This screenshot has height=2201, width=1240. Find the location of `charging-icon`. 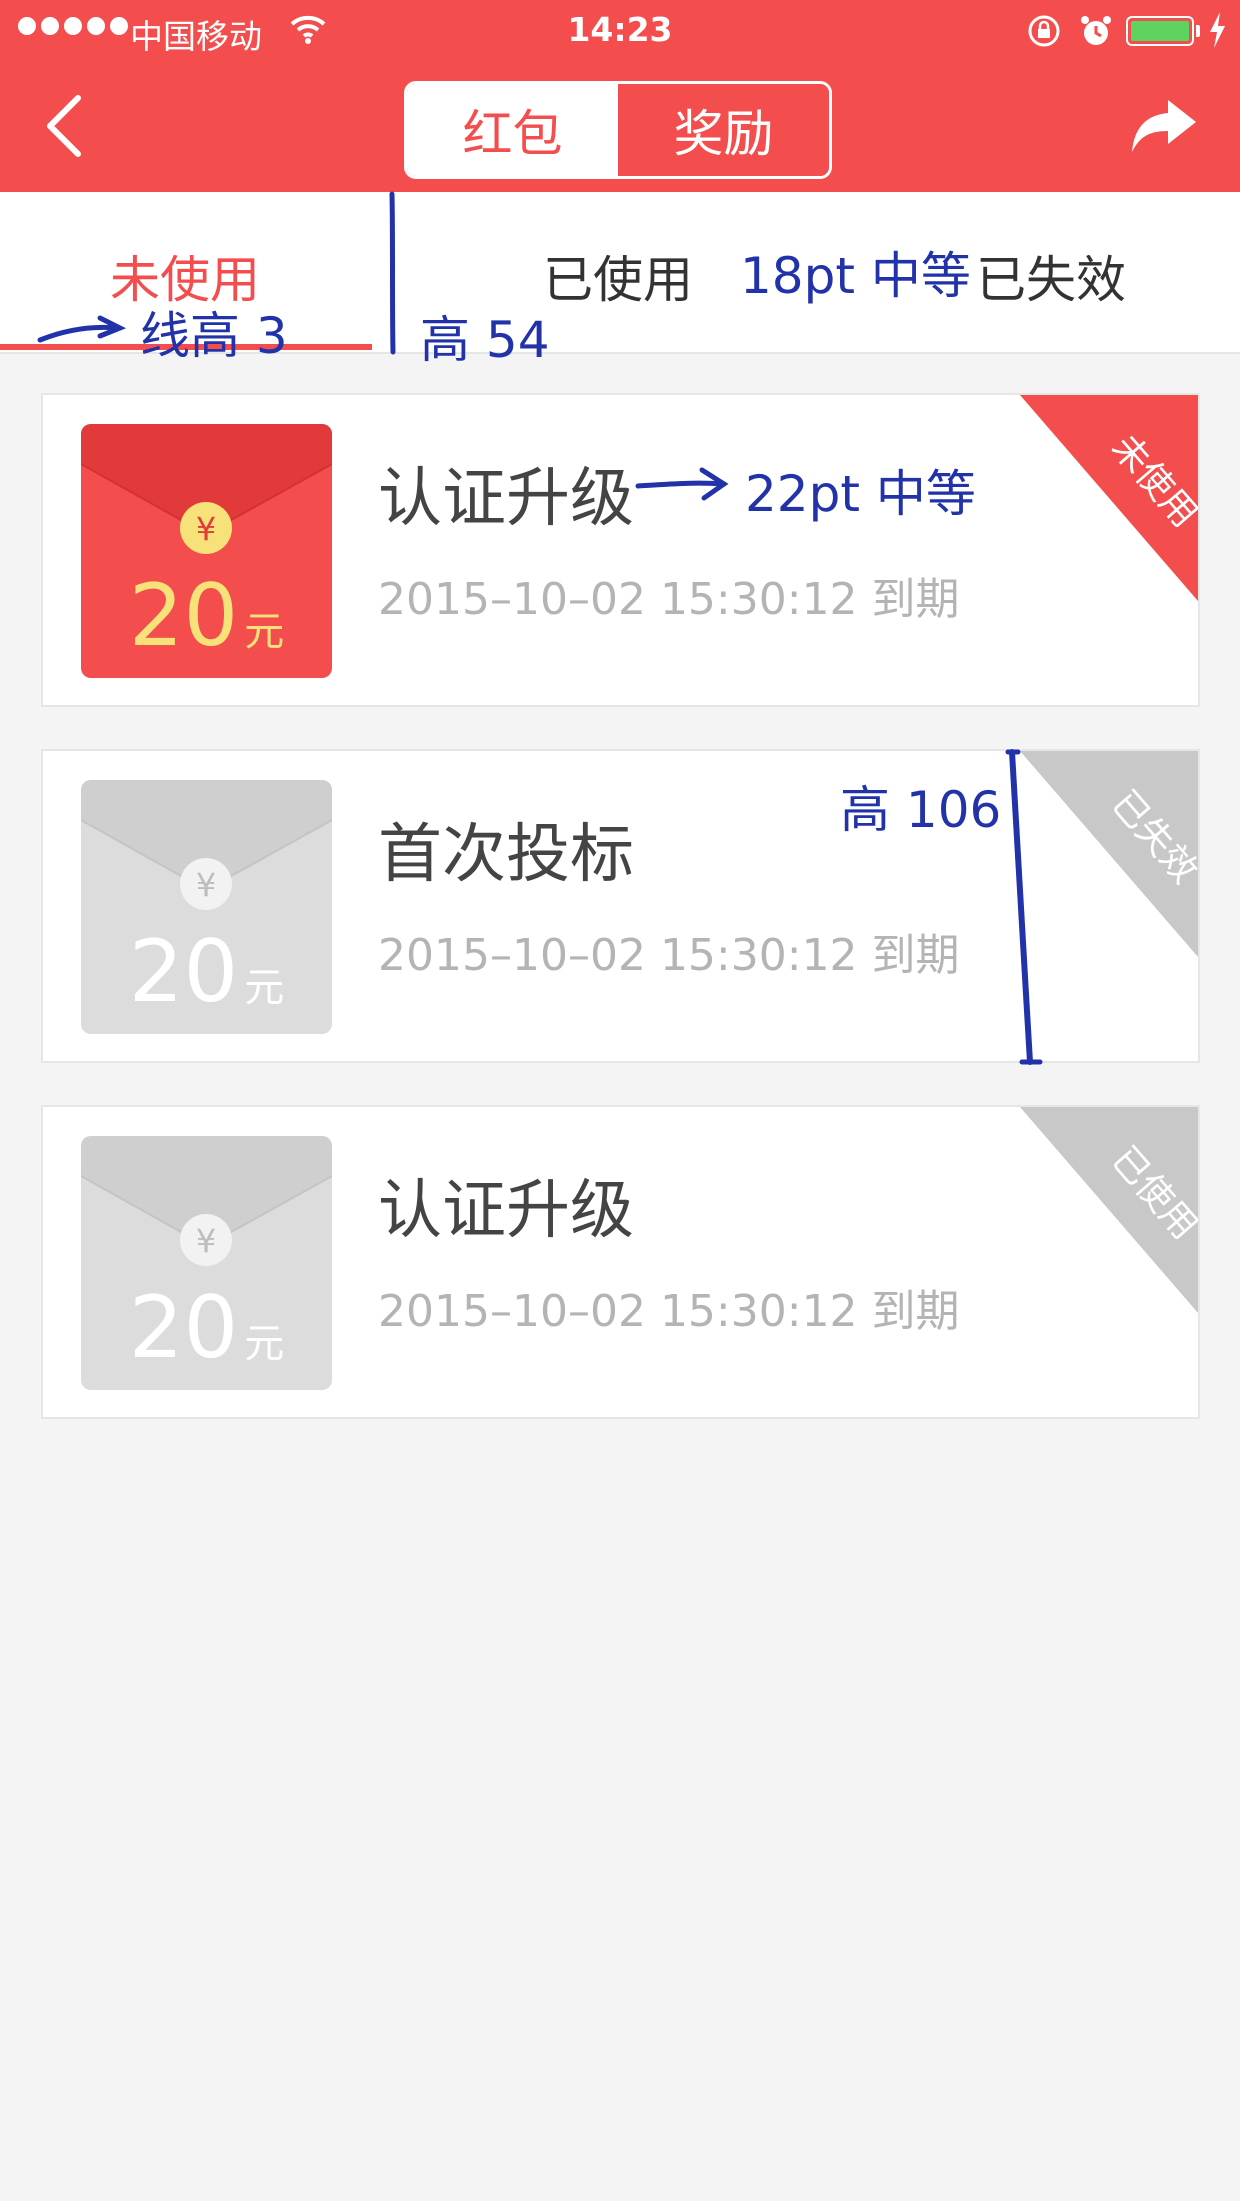

charging-icon is located at coordinates (1217, 30).